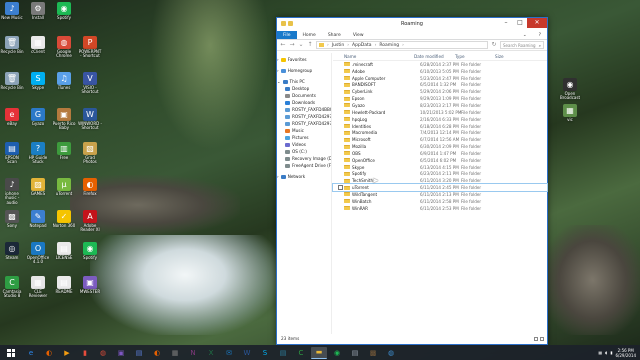 This screenshot has height=360, width=640. Describe the element at coordinates (304, 95) in the screenshot. I see `nav-item-documents: Documents` at that location.